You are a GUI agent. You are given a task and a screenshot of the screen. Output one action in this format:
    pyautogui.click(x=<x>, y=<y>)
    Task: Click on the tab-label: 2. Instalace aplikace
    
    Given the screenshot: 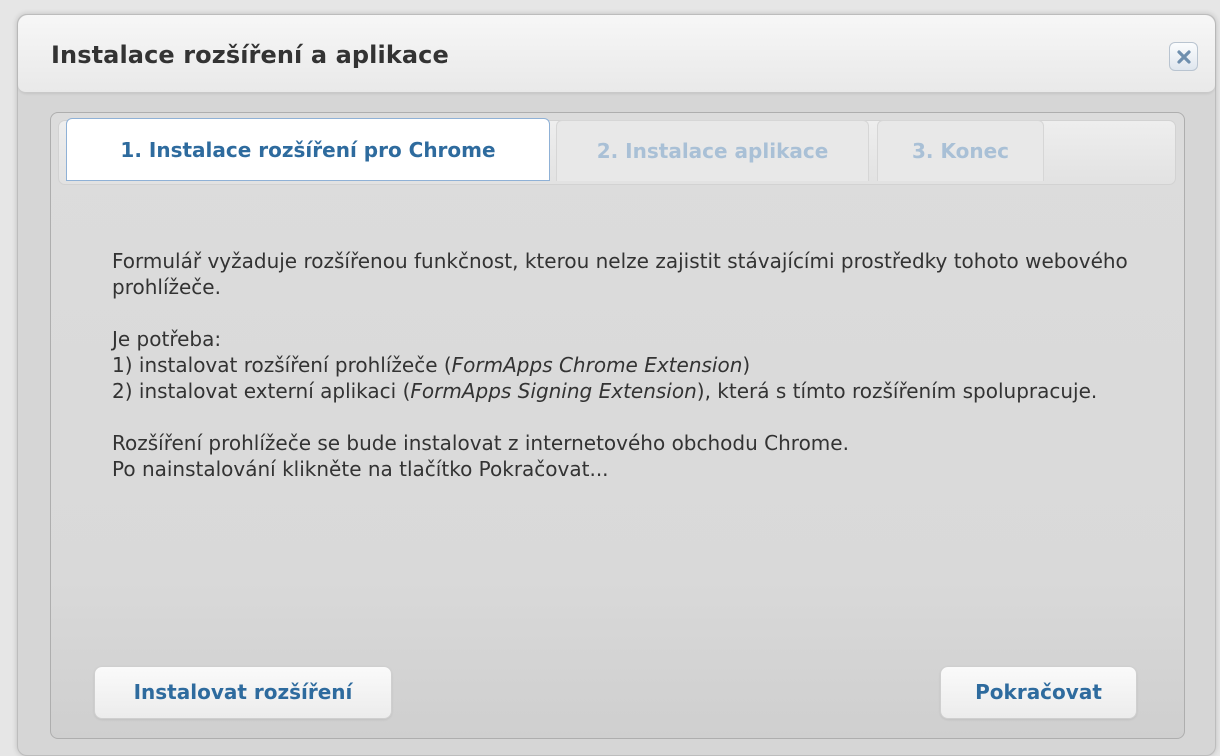 What is the action you would take?
    pyautogui.click(x=712, y=151)
    